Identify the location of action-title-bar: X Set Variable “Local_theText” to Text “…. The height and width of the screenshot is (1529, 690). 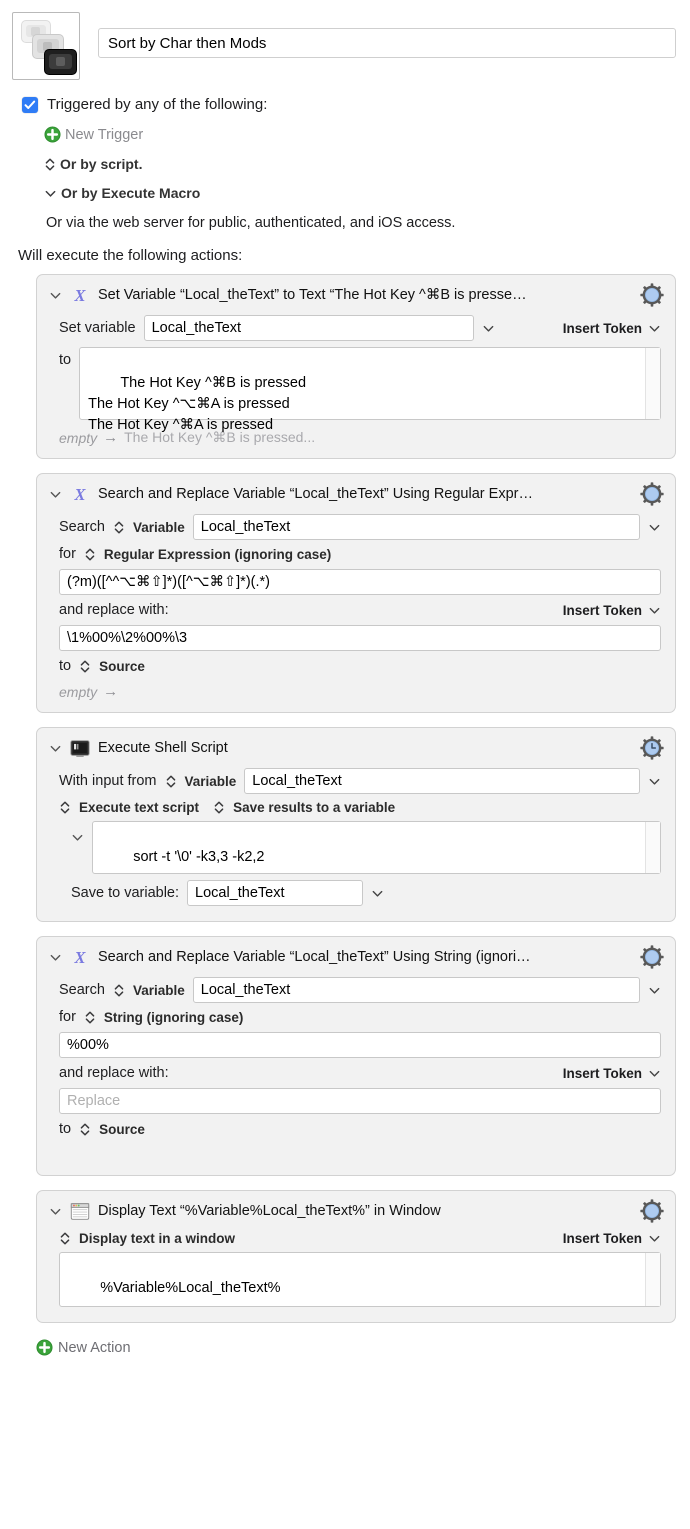
(356, 293).